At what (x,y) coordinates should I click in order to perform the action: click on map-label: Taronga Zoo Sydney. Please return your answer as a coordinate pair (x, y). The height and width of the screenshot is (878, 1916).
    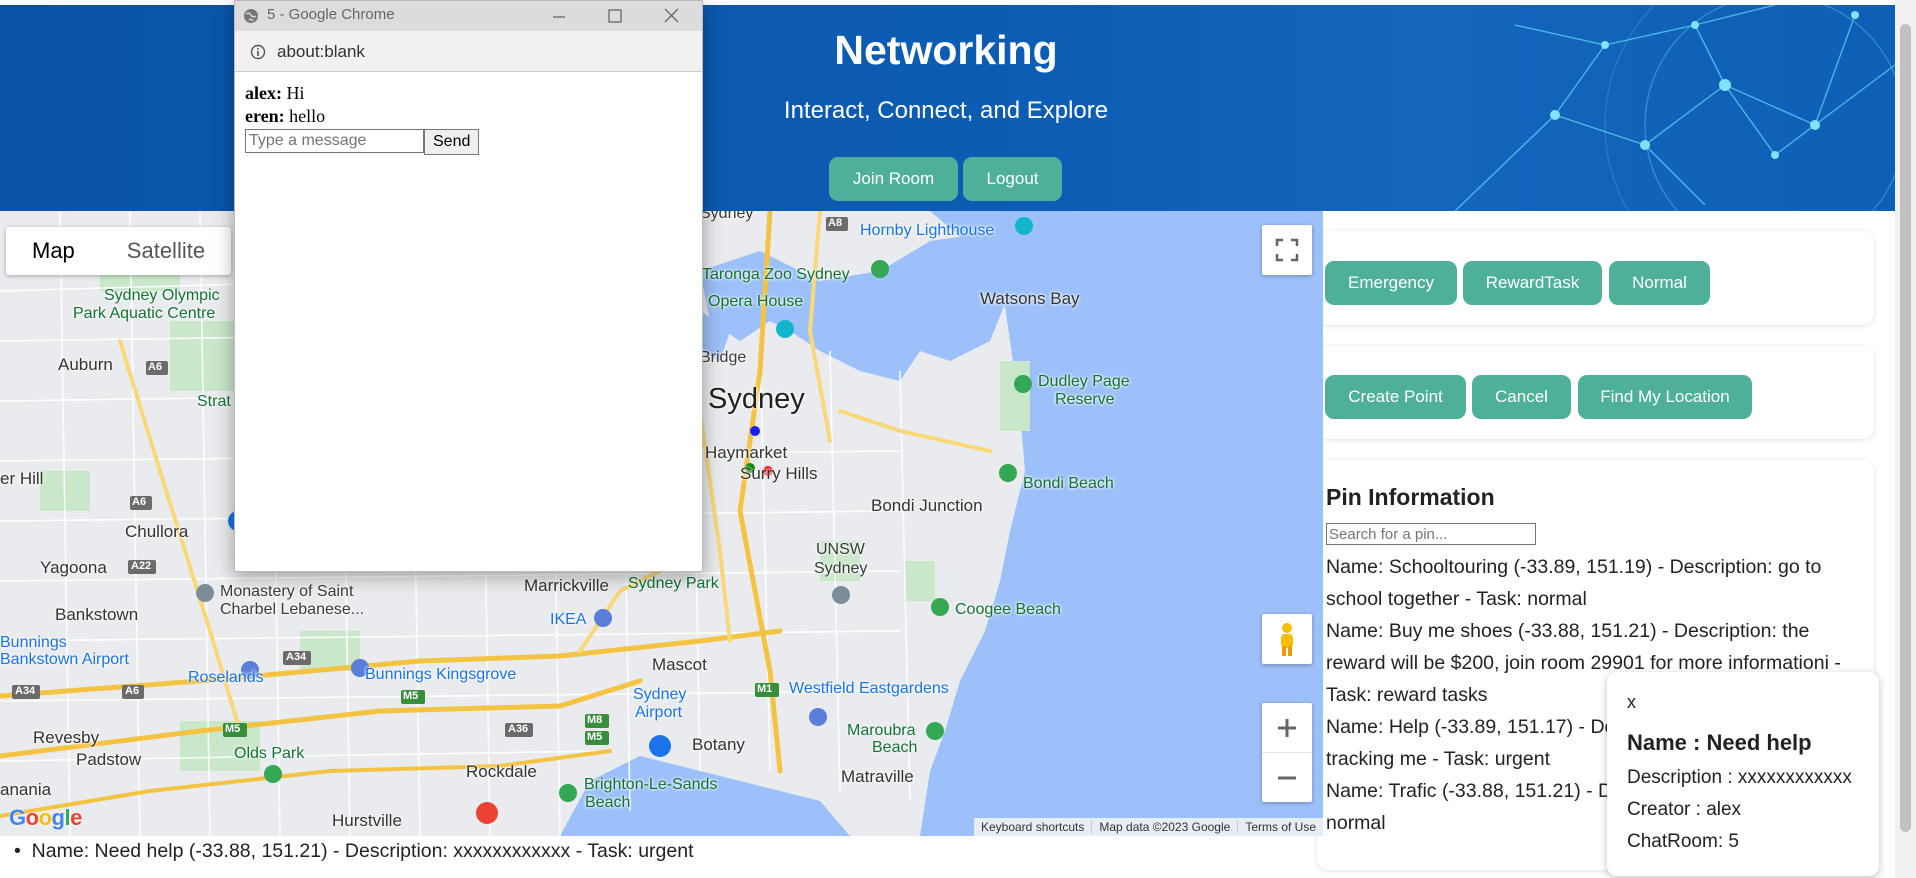
    Looking at the image, I should click on (776, 274).